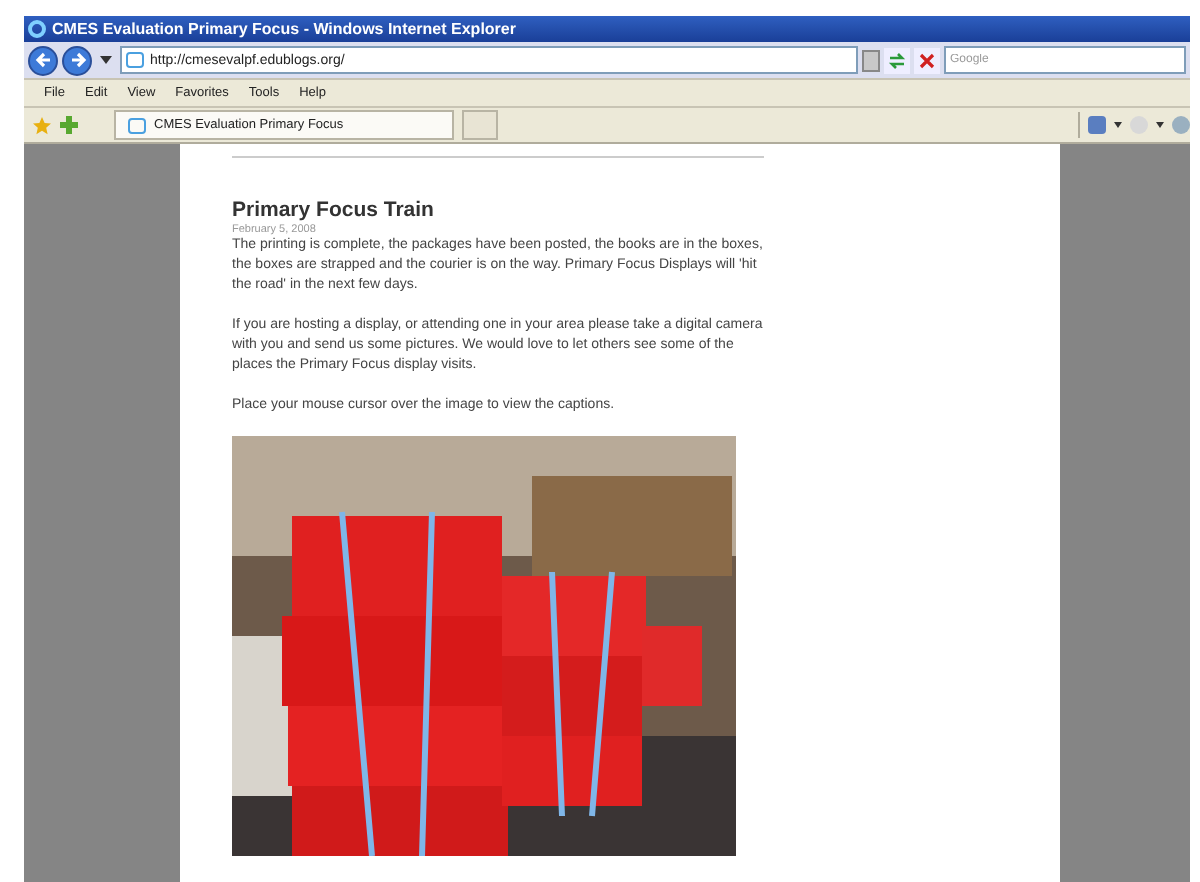  I want to click on star-icon, so click(42, 125).